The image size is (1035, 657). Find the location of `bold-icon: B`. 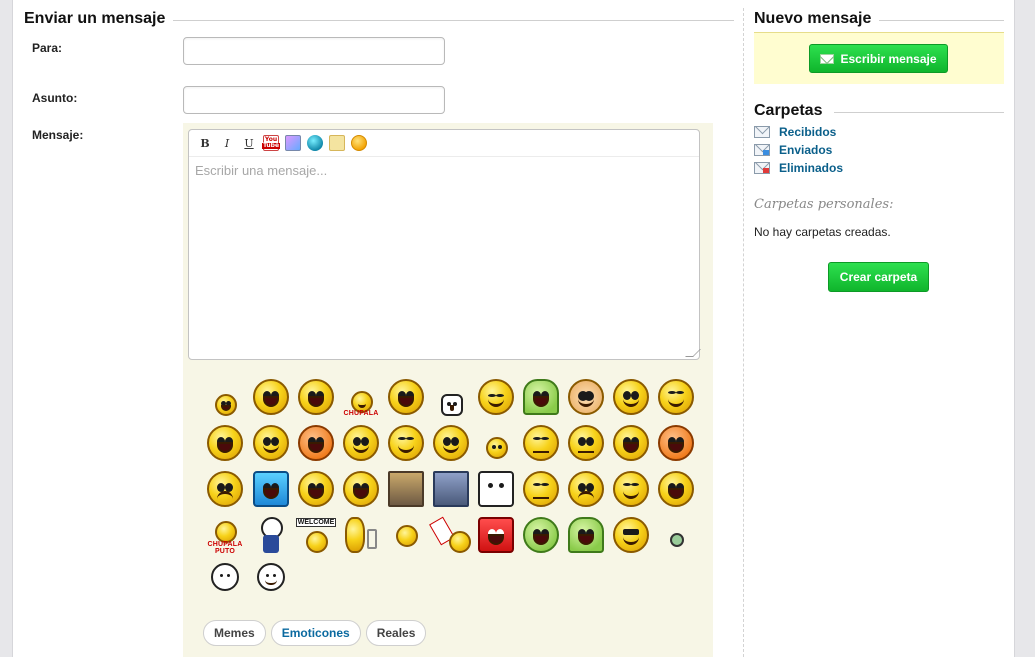

bold-icon: B is located at coordinates (205, 143).